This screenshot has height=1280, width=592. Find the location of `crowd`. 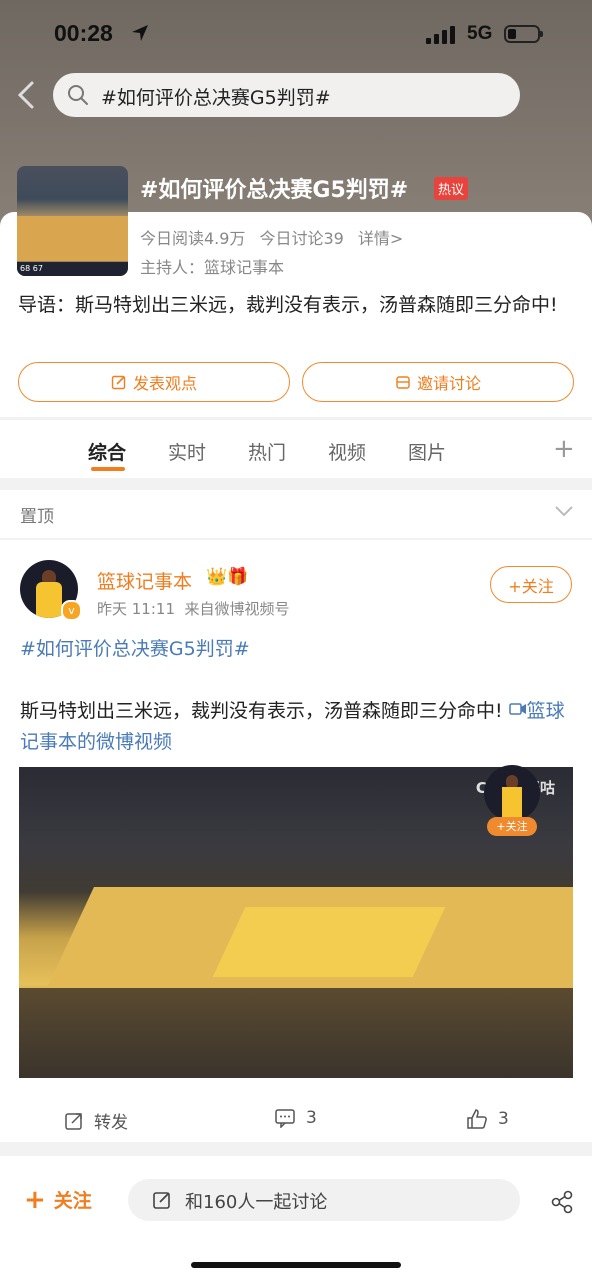

crowd is located at coordinates (296, 1033).